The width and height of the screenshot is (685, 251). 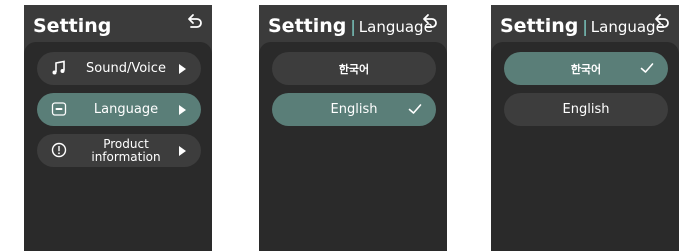 I want to click on header: Setting, so click(x=118, y=24).